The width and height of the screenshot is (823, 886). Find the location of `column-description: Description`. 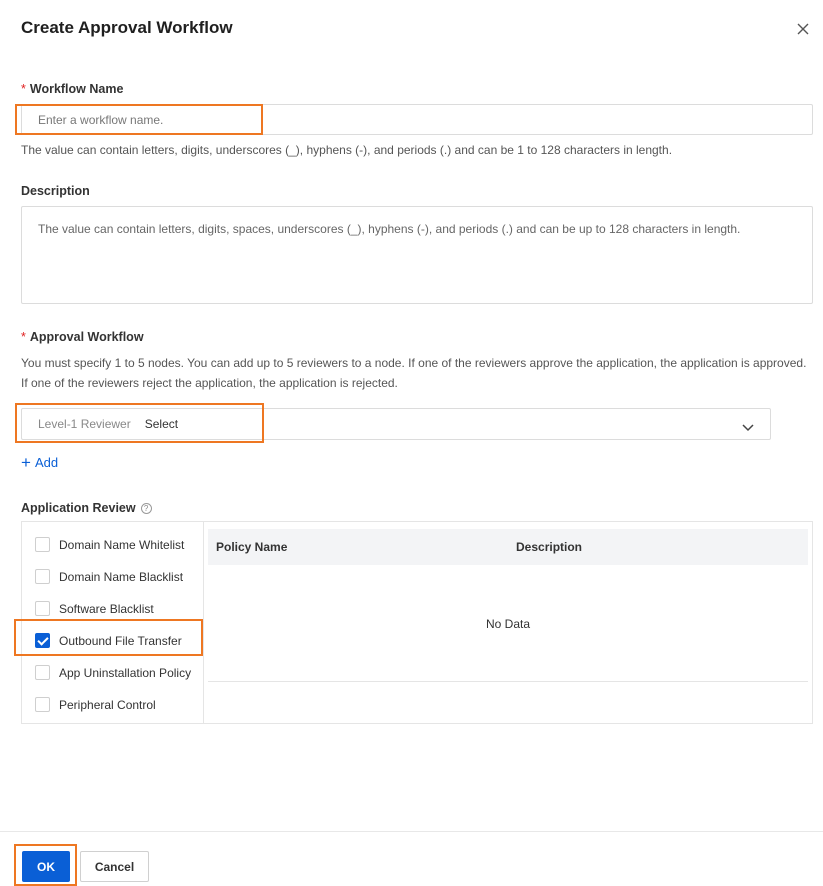

column-description: Description is located at coordinates (549, 547).